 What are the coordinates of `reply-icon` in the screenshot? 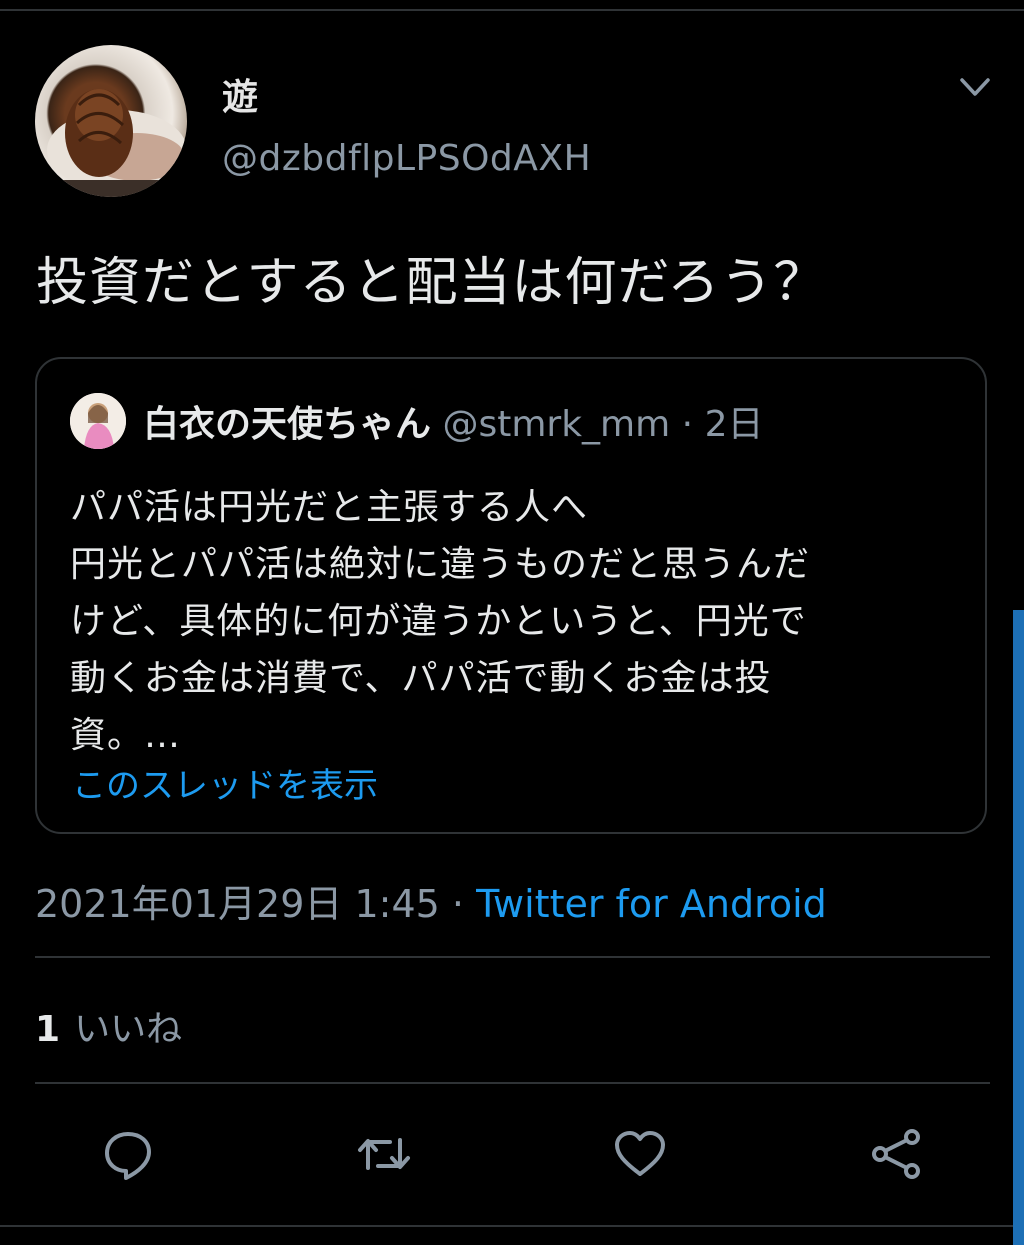 It's located at (128, 1156).